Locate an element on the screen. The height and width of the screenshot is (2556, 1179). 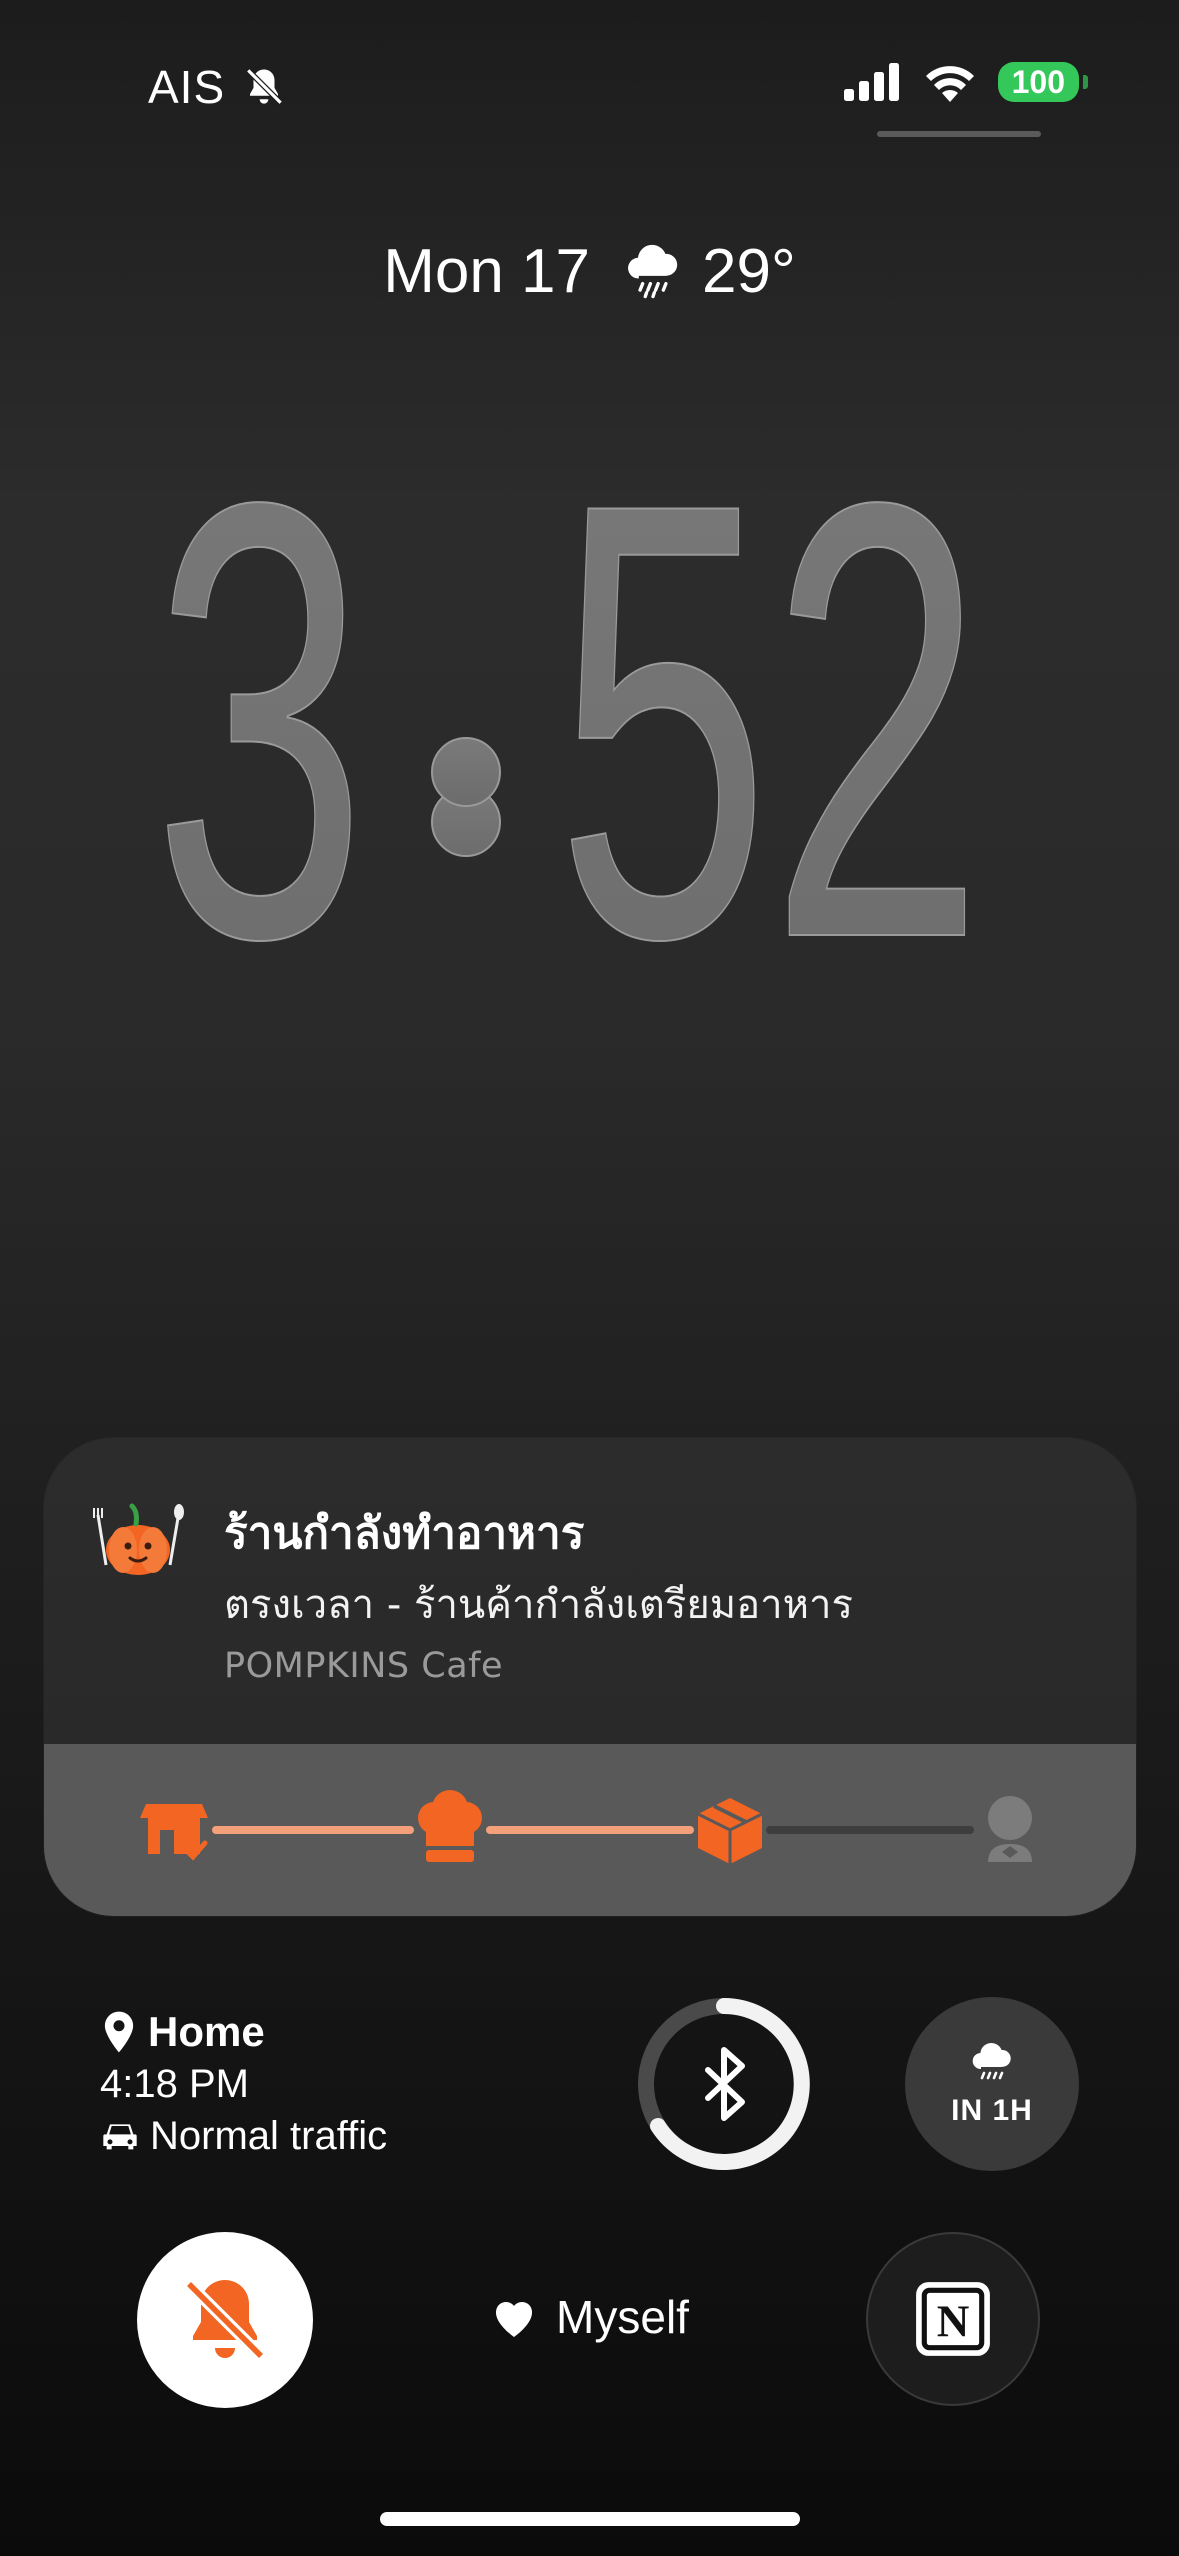
clock-minutes: 52 is located at coordinates (770, 692).